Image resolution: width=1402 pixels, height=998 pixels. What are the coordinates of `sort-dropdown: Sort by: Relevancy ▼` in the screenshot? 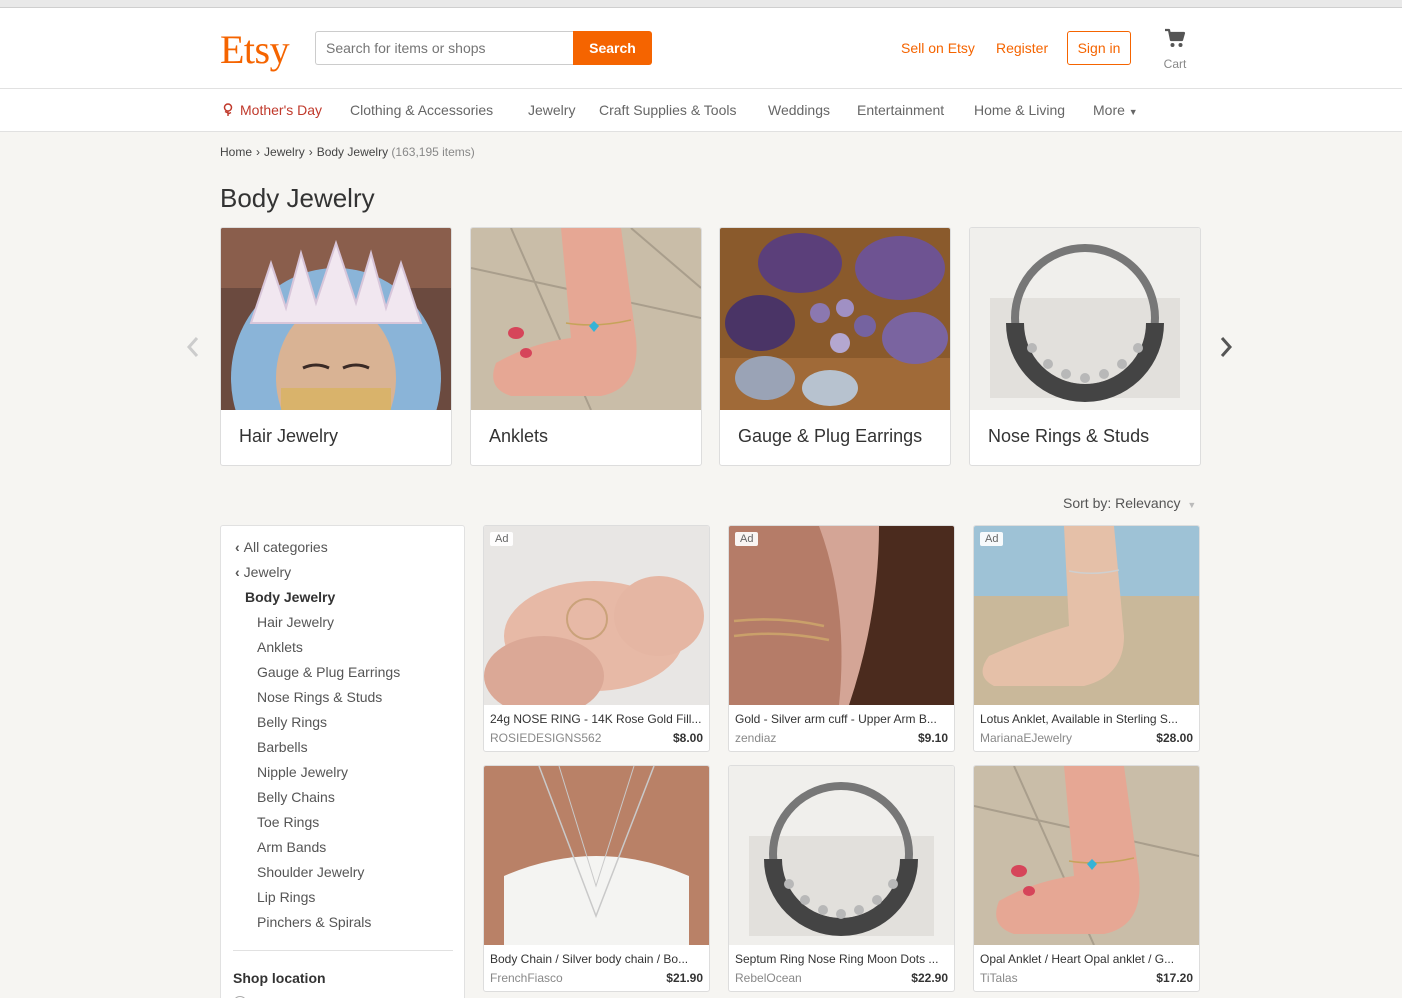 It's located at (1129, 503).